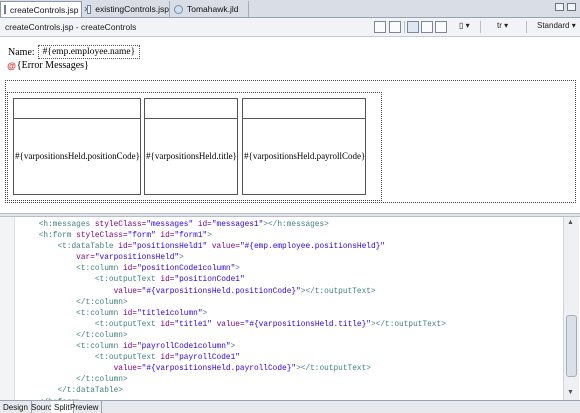  I want to click on code-token: "title1column", so click(170, 313).